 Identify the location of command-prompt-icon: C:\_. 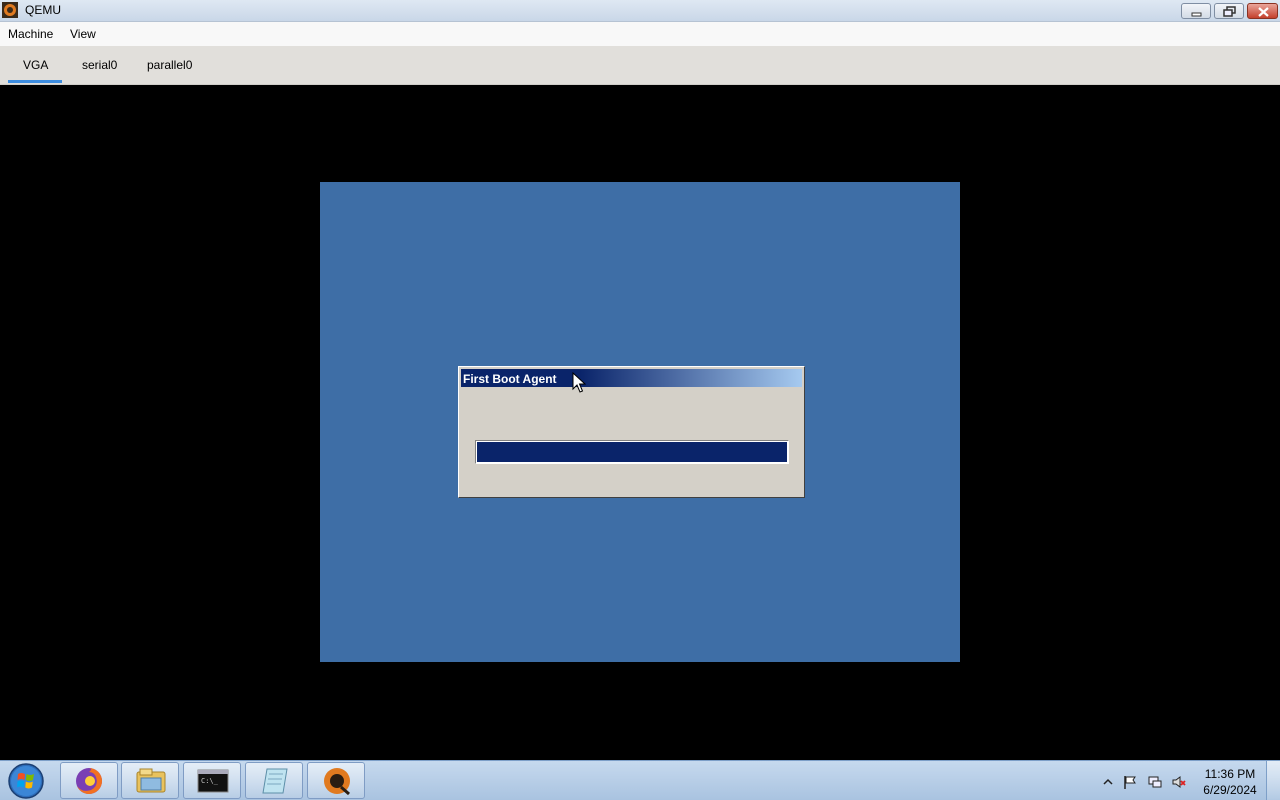
(213, 781).